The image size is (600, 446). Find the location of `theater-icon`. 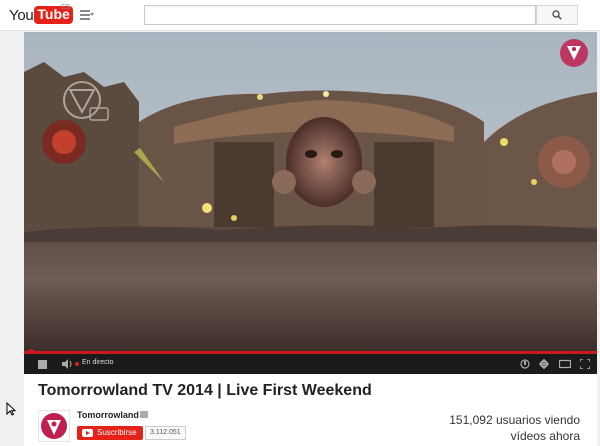

theater-icon is located at coordinates (565, 364).